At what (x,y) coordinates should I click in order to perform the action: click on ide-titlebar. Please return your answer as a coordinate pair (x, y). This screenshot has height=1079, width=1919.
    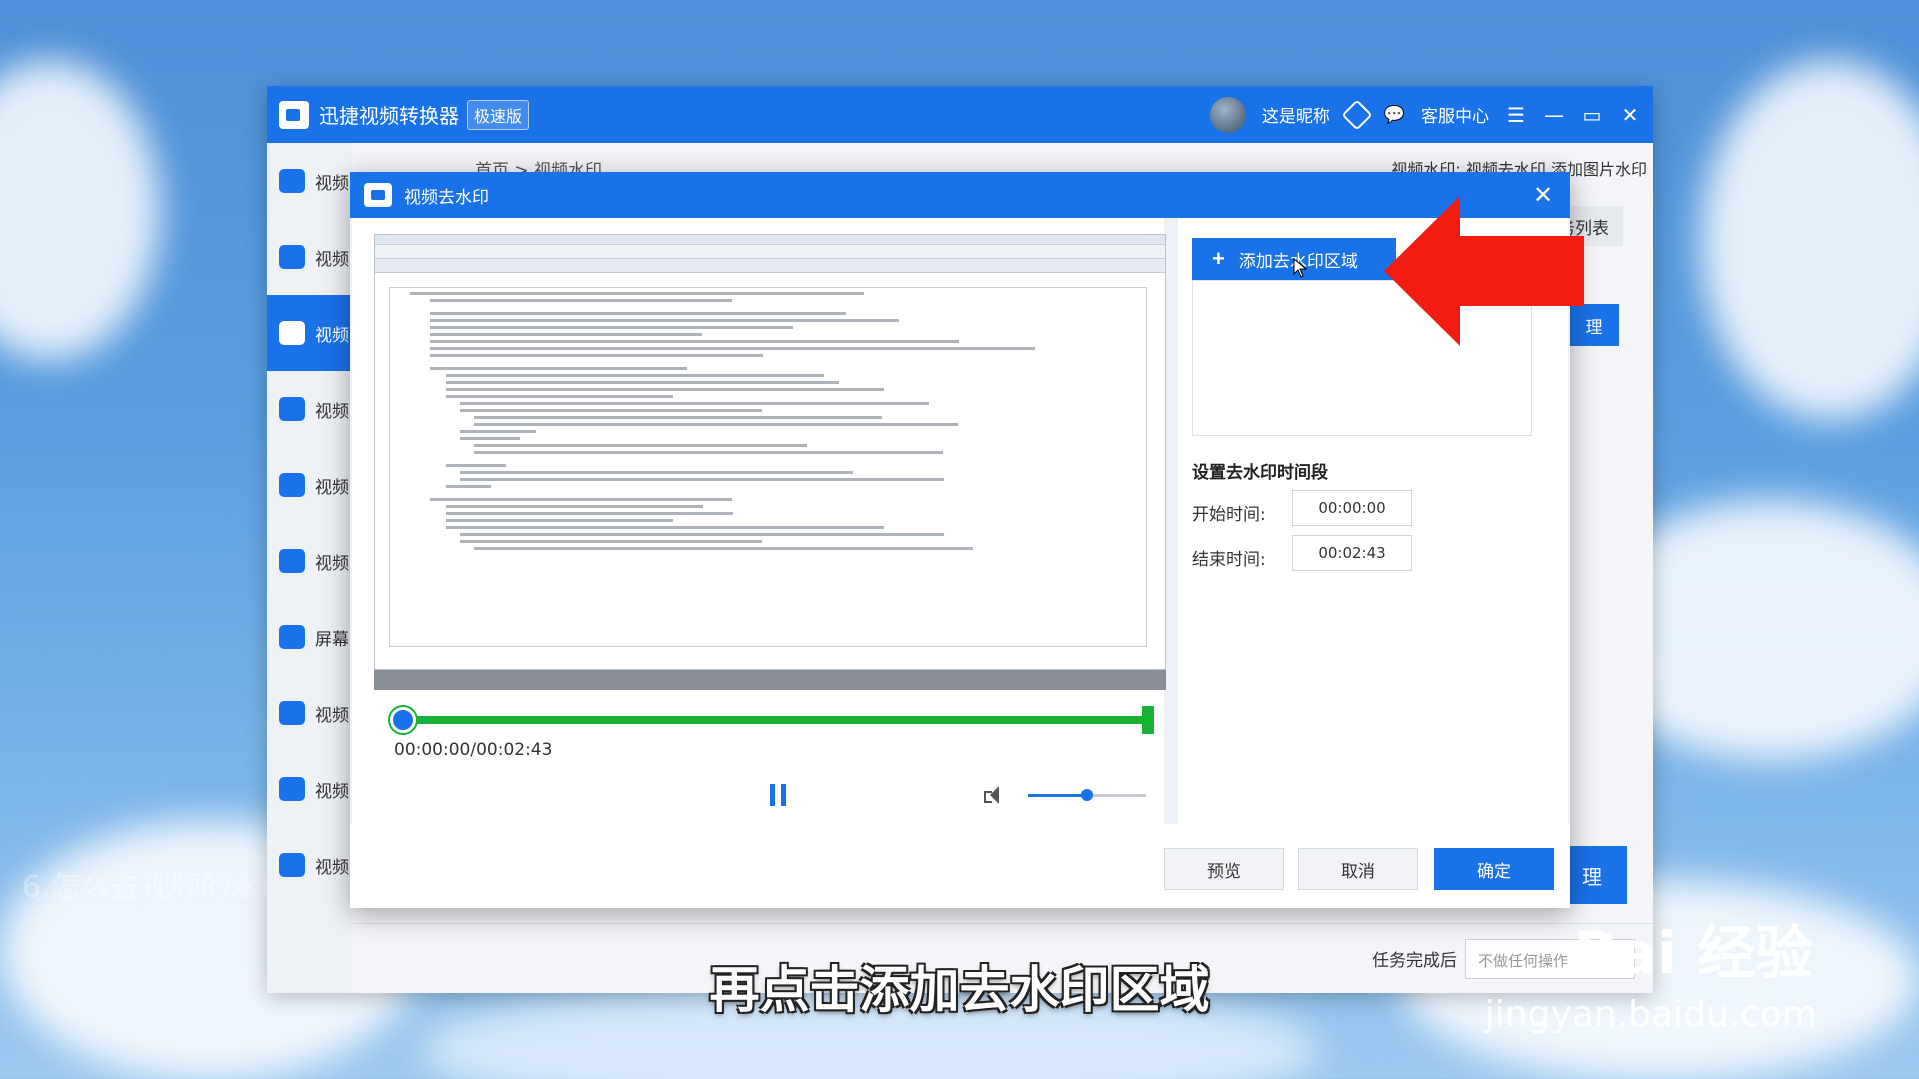
    Looking at the image, I should click on (770, 240).